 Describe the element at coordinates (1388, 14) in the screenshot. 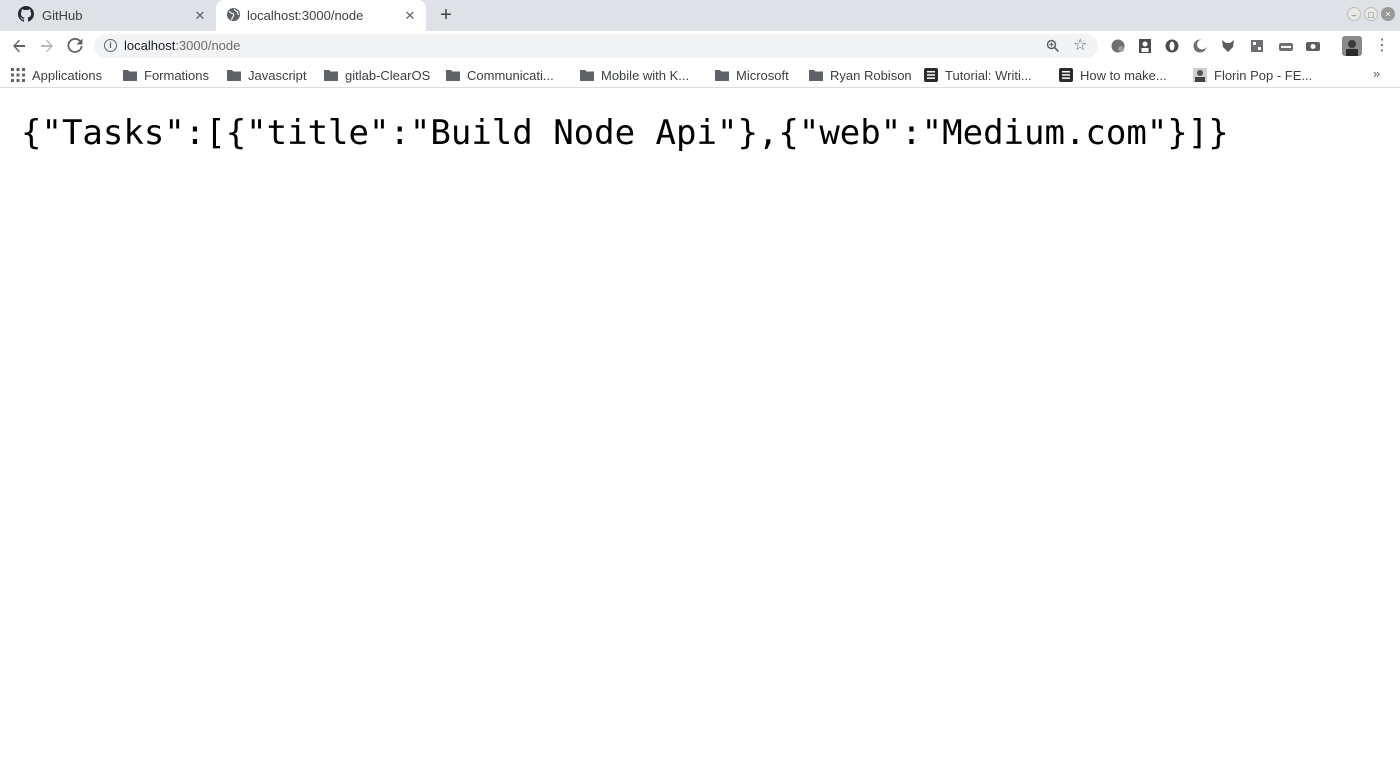

I see `close-window-button: ×` at that location.